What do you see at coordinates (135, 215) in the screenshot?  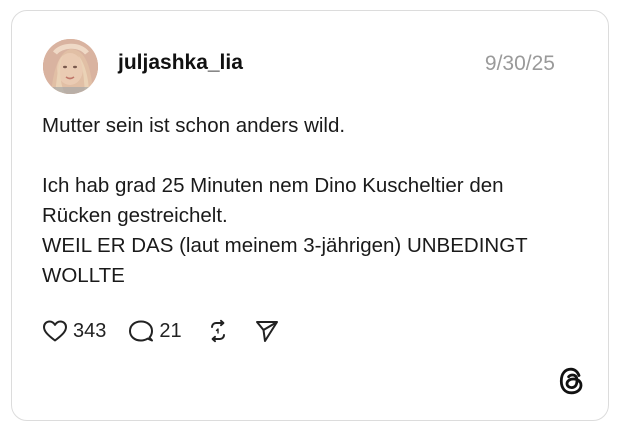 I see `post-line: Rücken gestreichelt.` at bounding box center [135, 215].